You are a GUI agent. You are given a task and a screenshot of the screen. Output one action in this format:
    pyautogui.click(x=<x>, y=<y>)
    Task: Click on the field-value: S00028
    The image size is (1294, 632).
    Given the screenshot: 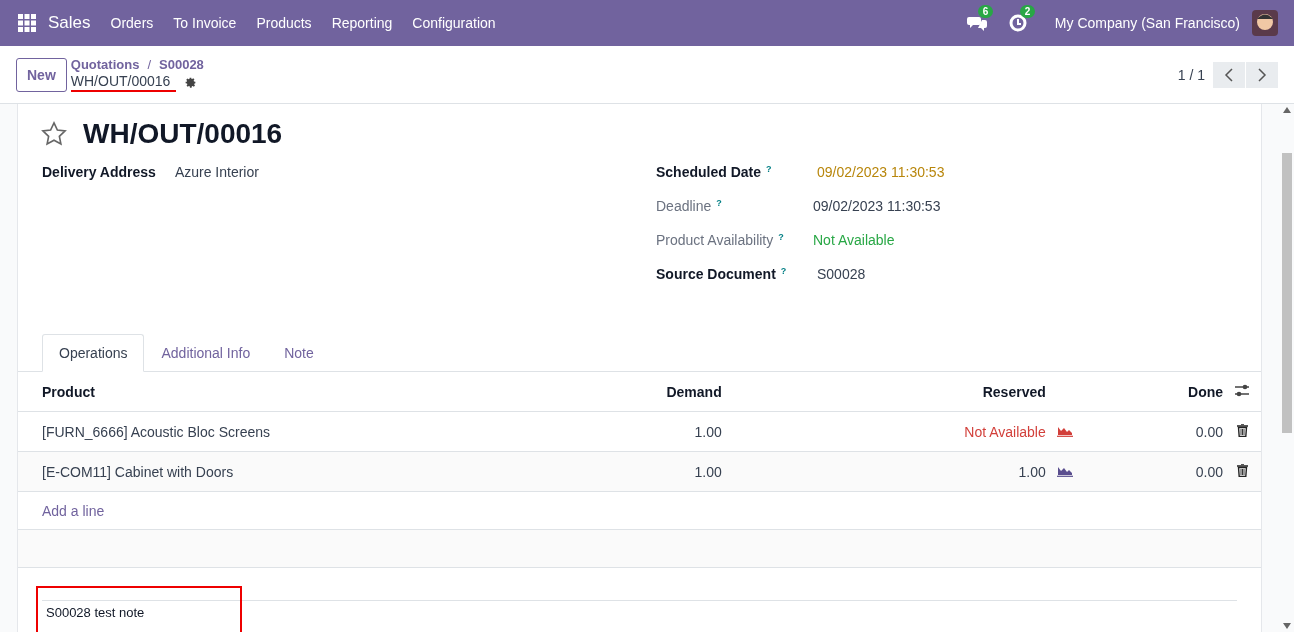 What is the action you would take?
    pyautogui.click(x=841, y=274)
    